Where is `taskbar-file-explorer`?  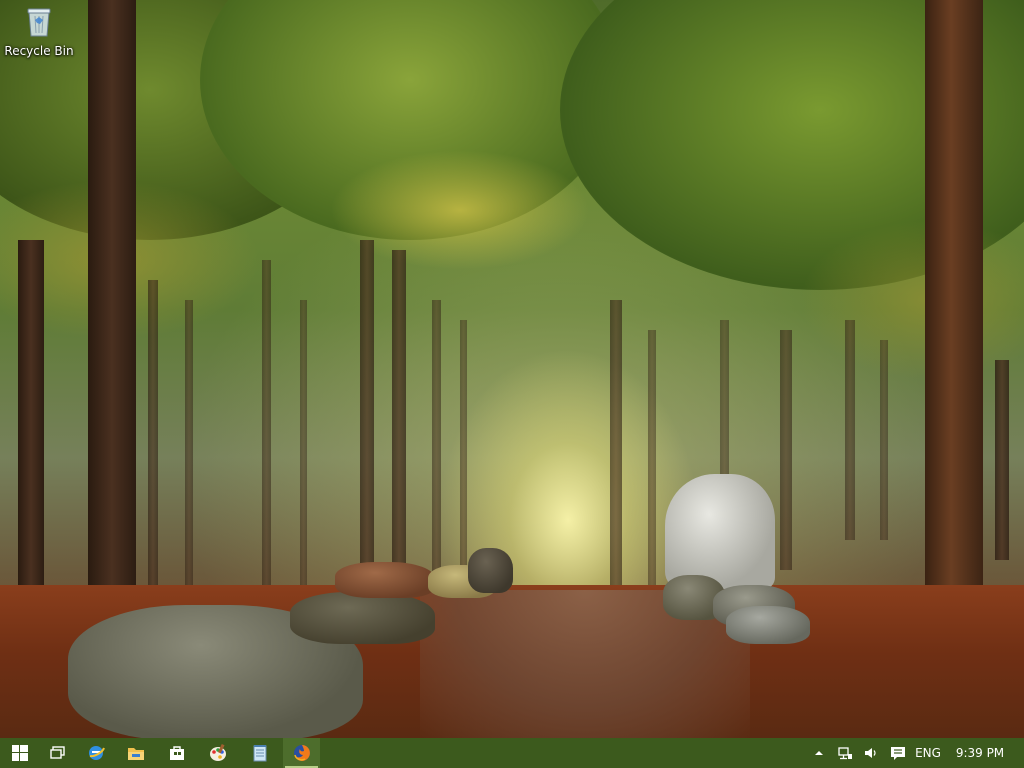
taskbar-file-explorer is located at coordinates (136, 753).